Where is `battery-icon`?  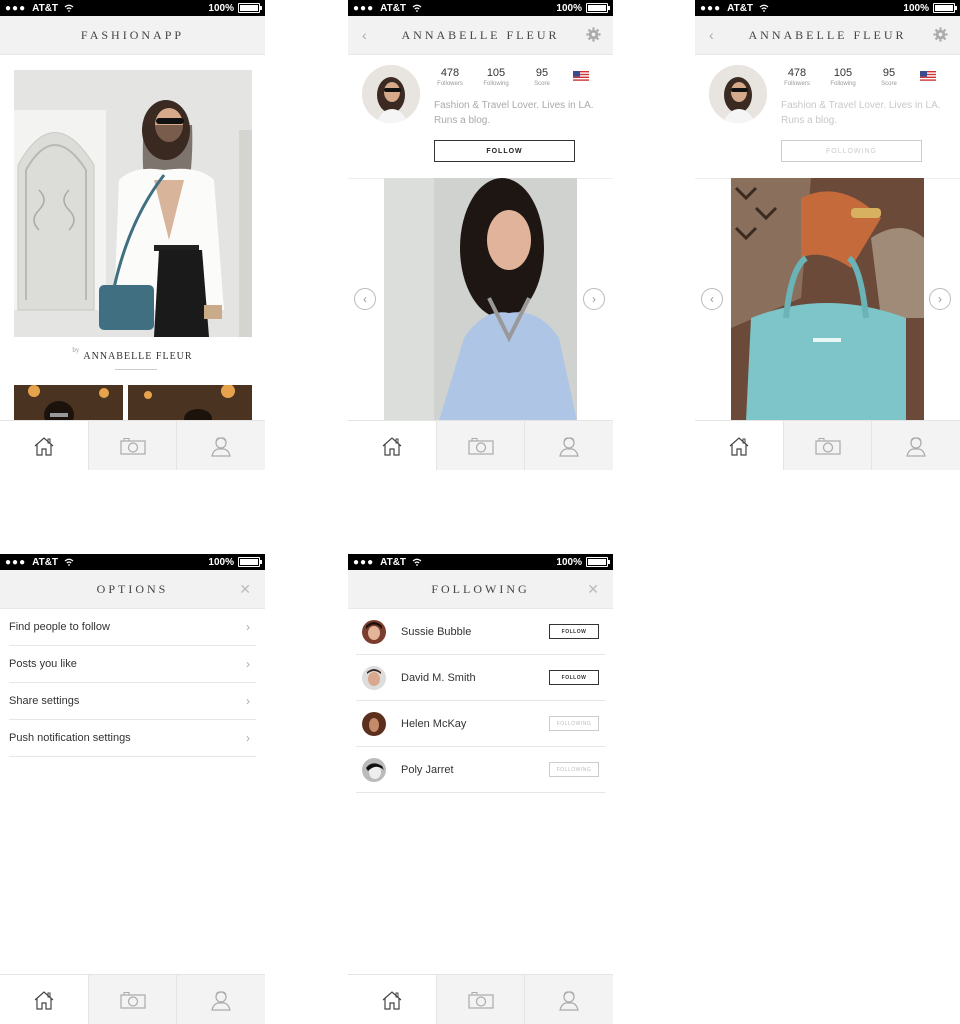 battery-icon is located at coordinates (598, 8).